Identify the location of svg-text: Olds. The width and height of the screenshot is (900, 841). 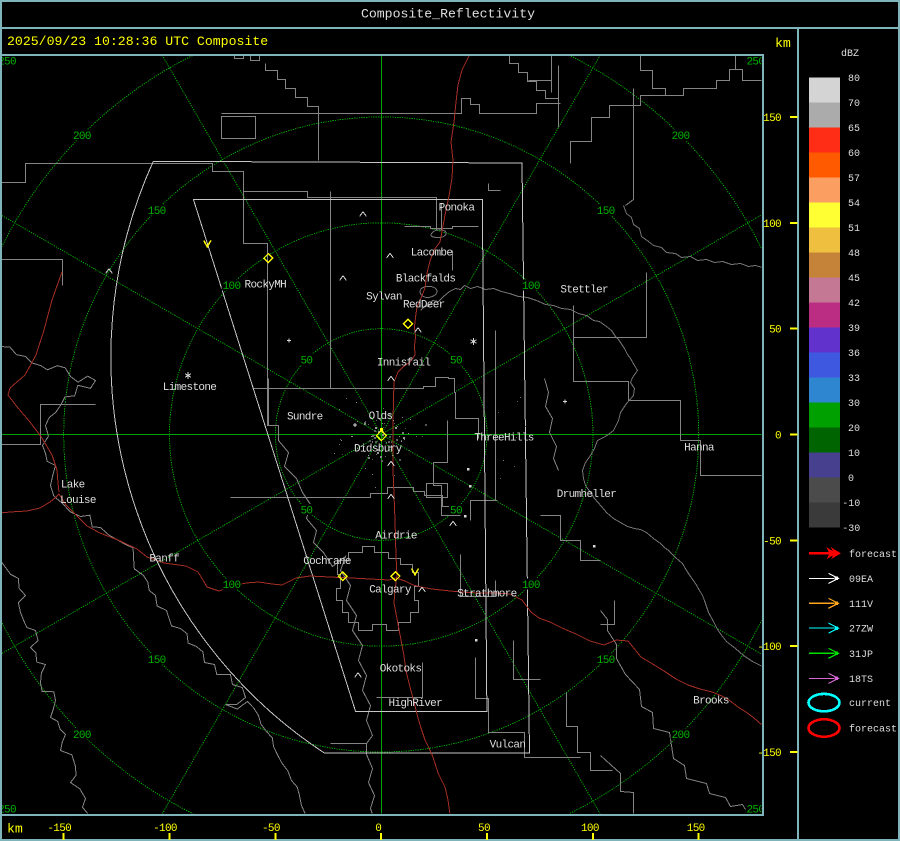
(381, 417).